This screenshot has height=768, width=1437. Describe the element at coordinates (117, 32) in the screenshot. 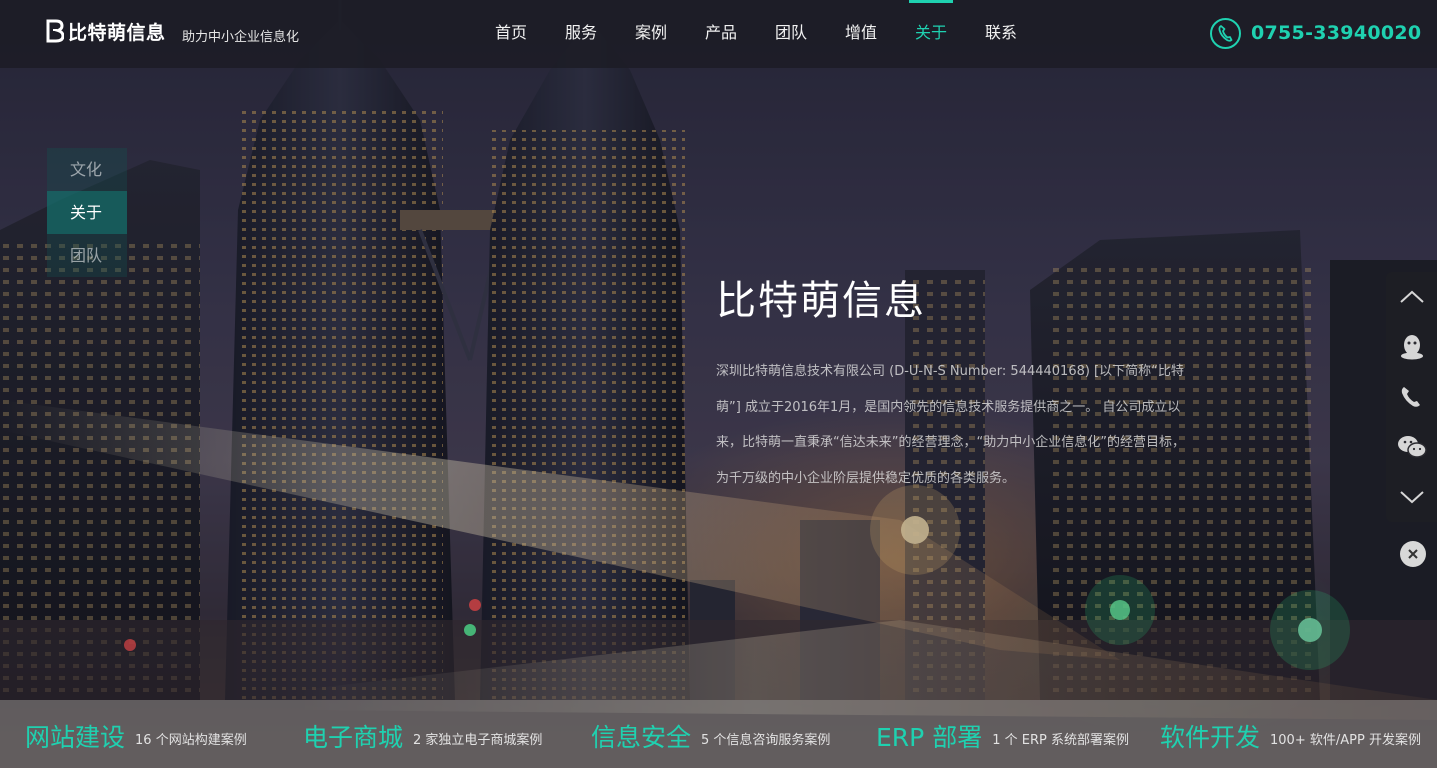

I see `brand-name: 比特萌信息` at that location.